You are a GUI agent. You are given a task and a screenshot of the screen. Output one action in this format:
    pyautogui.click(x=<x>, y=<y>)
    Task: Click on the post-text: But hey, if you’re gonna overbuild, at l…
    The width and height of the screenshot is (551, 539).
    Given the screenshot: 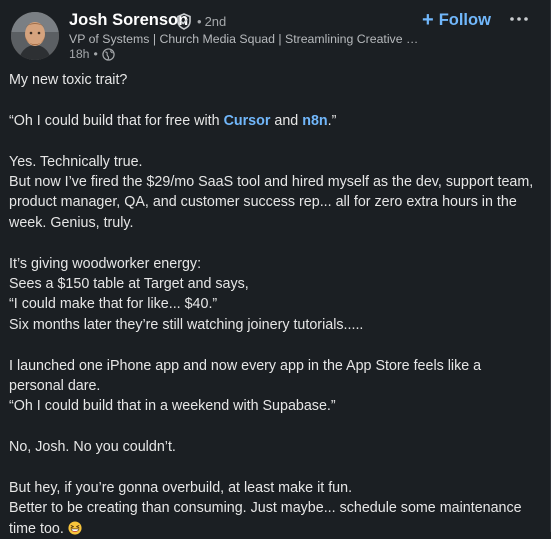 What is the action you would take?
    pyautogui.click(x=181, y=488)
    